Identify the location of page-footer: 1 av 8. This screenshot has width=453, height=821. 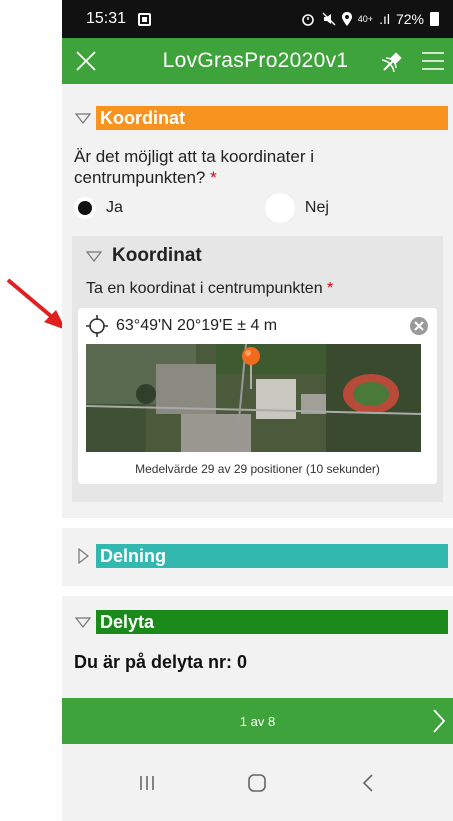
(257, 721).